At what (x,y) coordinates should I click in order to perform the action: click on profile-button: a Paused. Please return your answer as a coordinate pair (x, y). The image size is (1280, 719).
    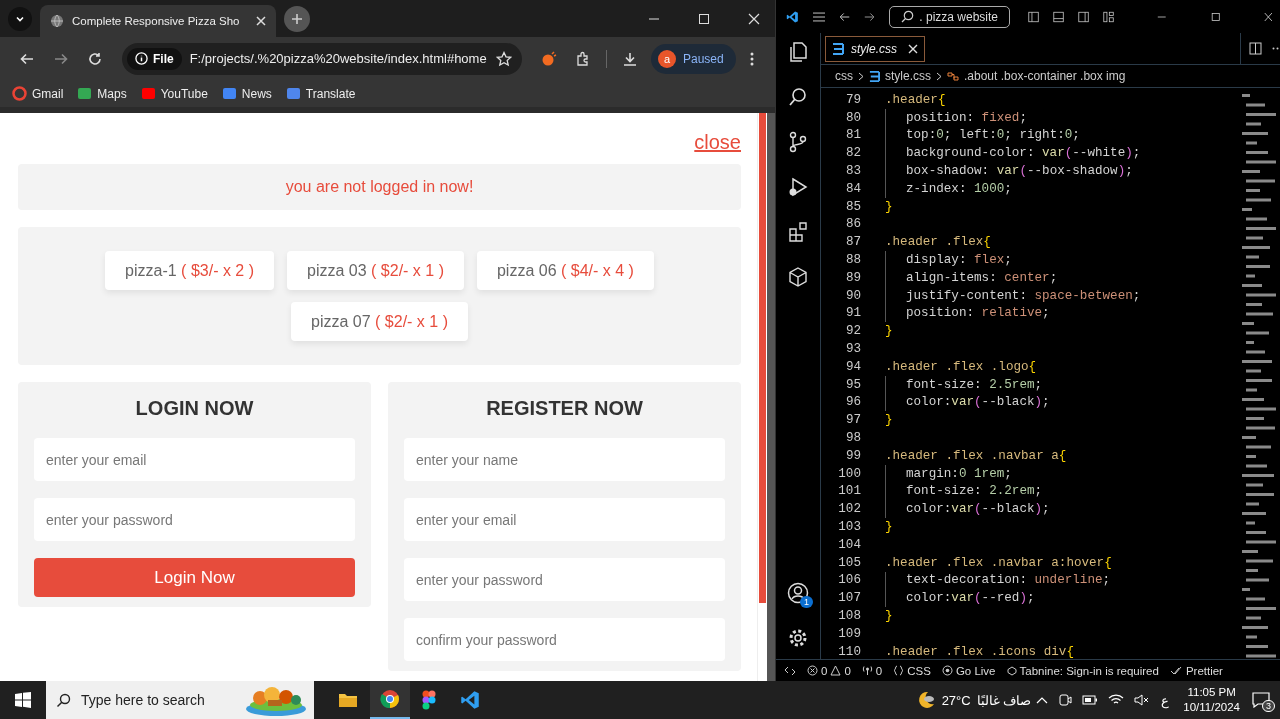
    Looking at the image, I should click on (693, 58).